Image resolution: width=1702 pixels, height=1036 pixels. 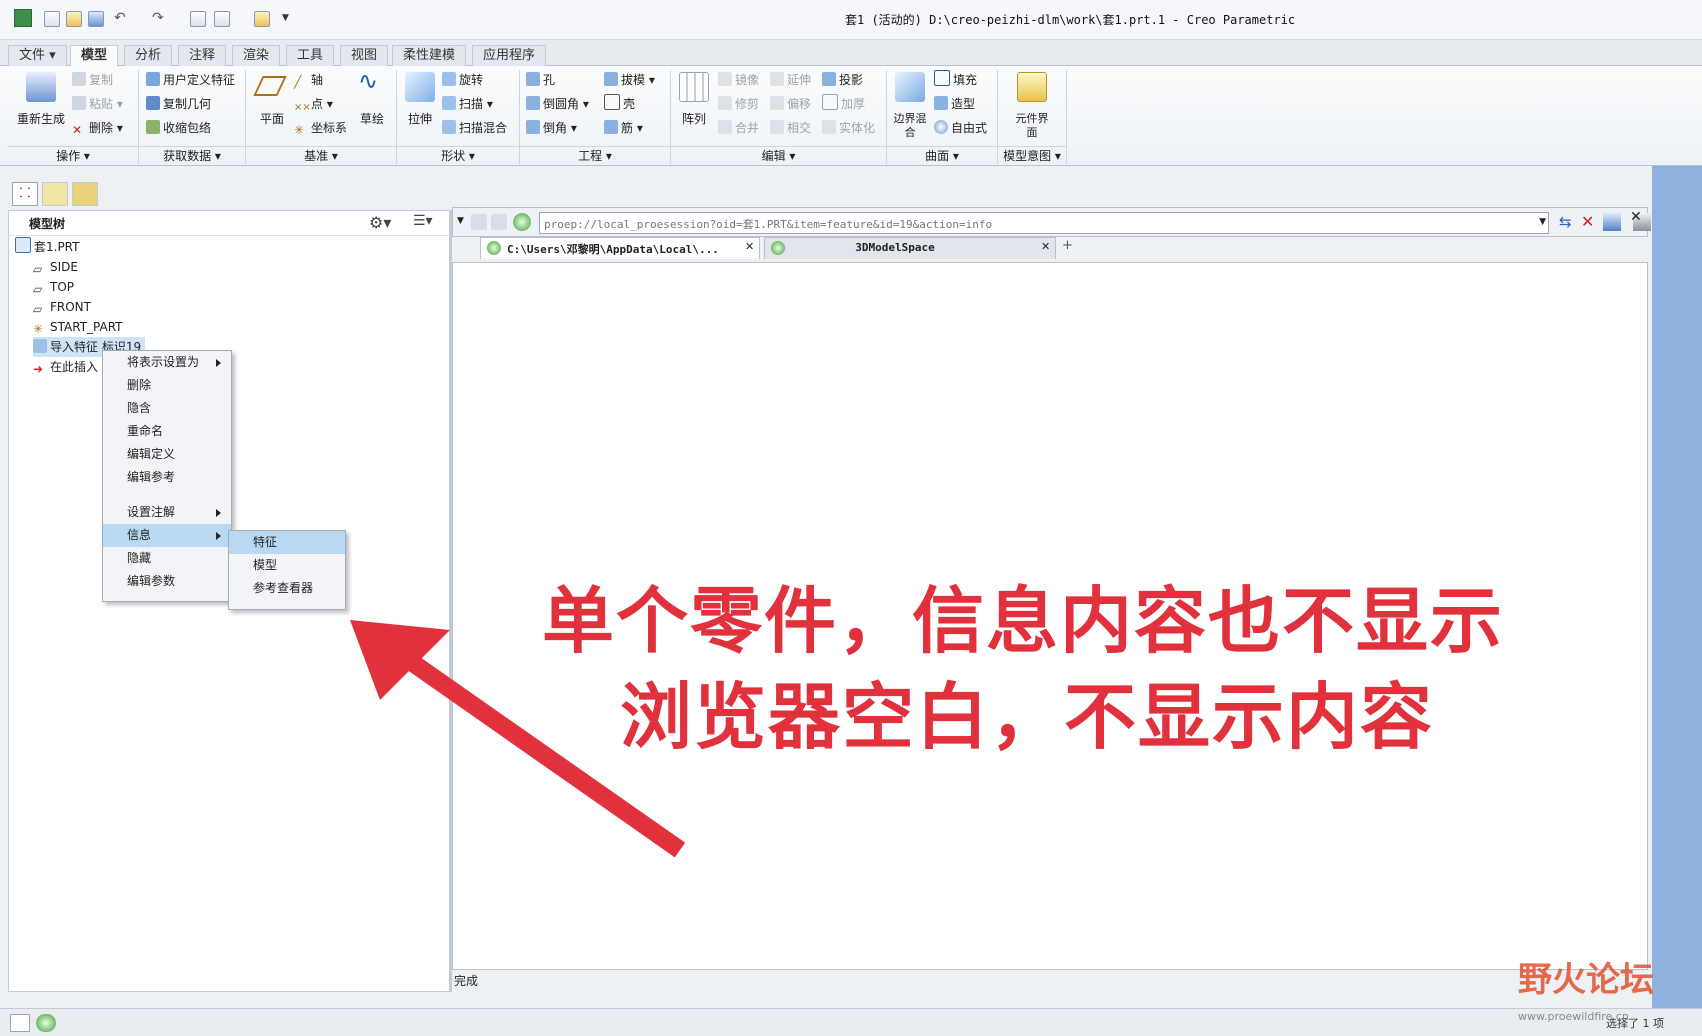 I want to click on tab-model: 模型, so click(x=94, y=56).